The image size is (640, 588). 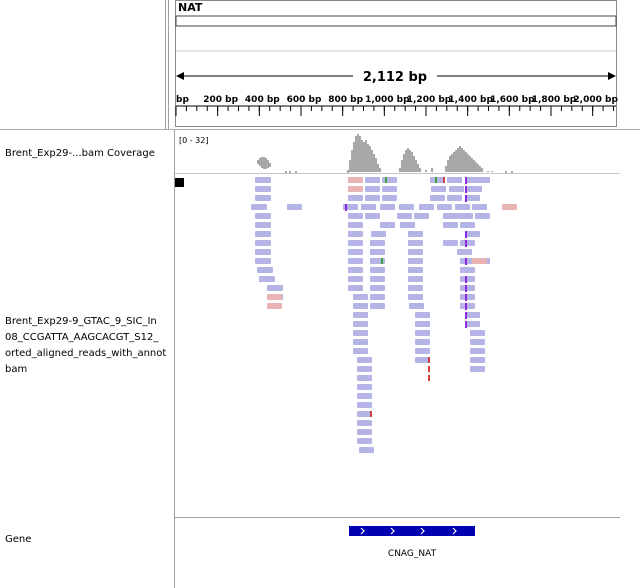 What do you see at coordinates (385, 153) in the screenshot?
I see `coverage-track` at bounding box center [385, 153].